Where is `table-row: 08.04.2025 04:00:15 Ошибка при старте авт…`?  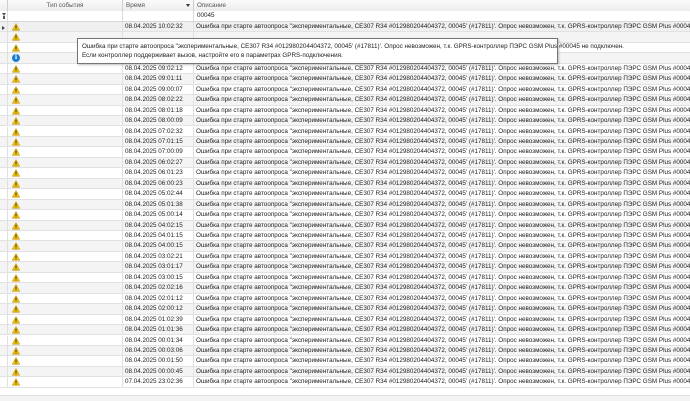 table-row: 08.04.2025 04:00:15 Ошибка при старте авт… is located at coordinates (345, 246).